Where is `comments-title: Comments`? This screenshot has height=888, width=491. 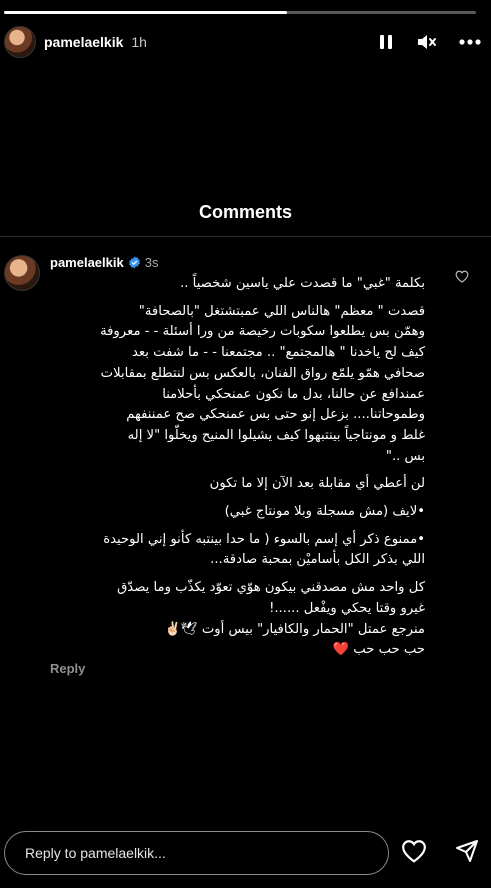
comments-title: Comments is located at coordinates (245, 212).